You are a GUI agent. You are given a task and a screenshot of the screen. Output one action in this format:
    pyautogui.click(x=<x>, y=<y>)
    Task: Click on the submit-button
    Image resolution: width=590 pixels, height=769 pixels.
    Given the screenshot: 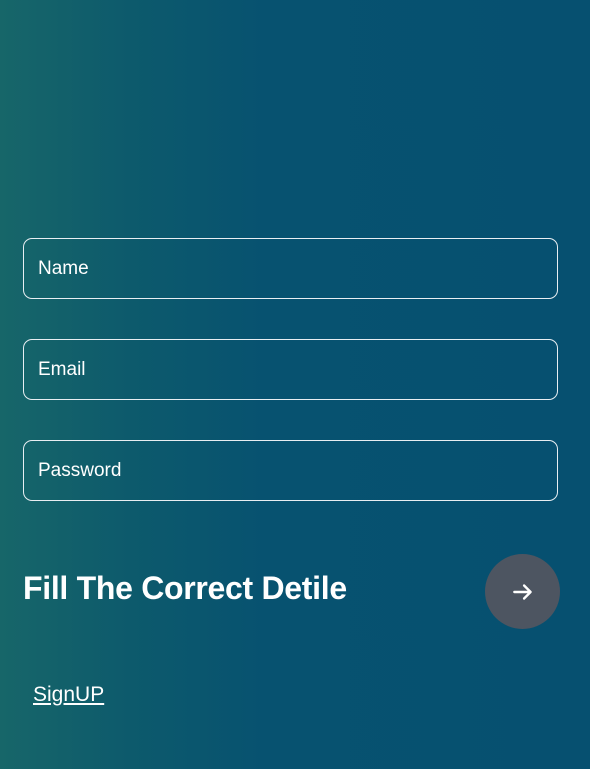 What is the action you would take?
    pyautogui.click(x=522, y=591)
    